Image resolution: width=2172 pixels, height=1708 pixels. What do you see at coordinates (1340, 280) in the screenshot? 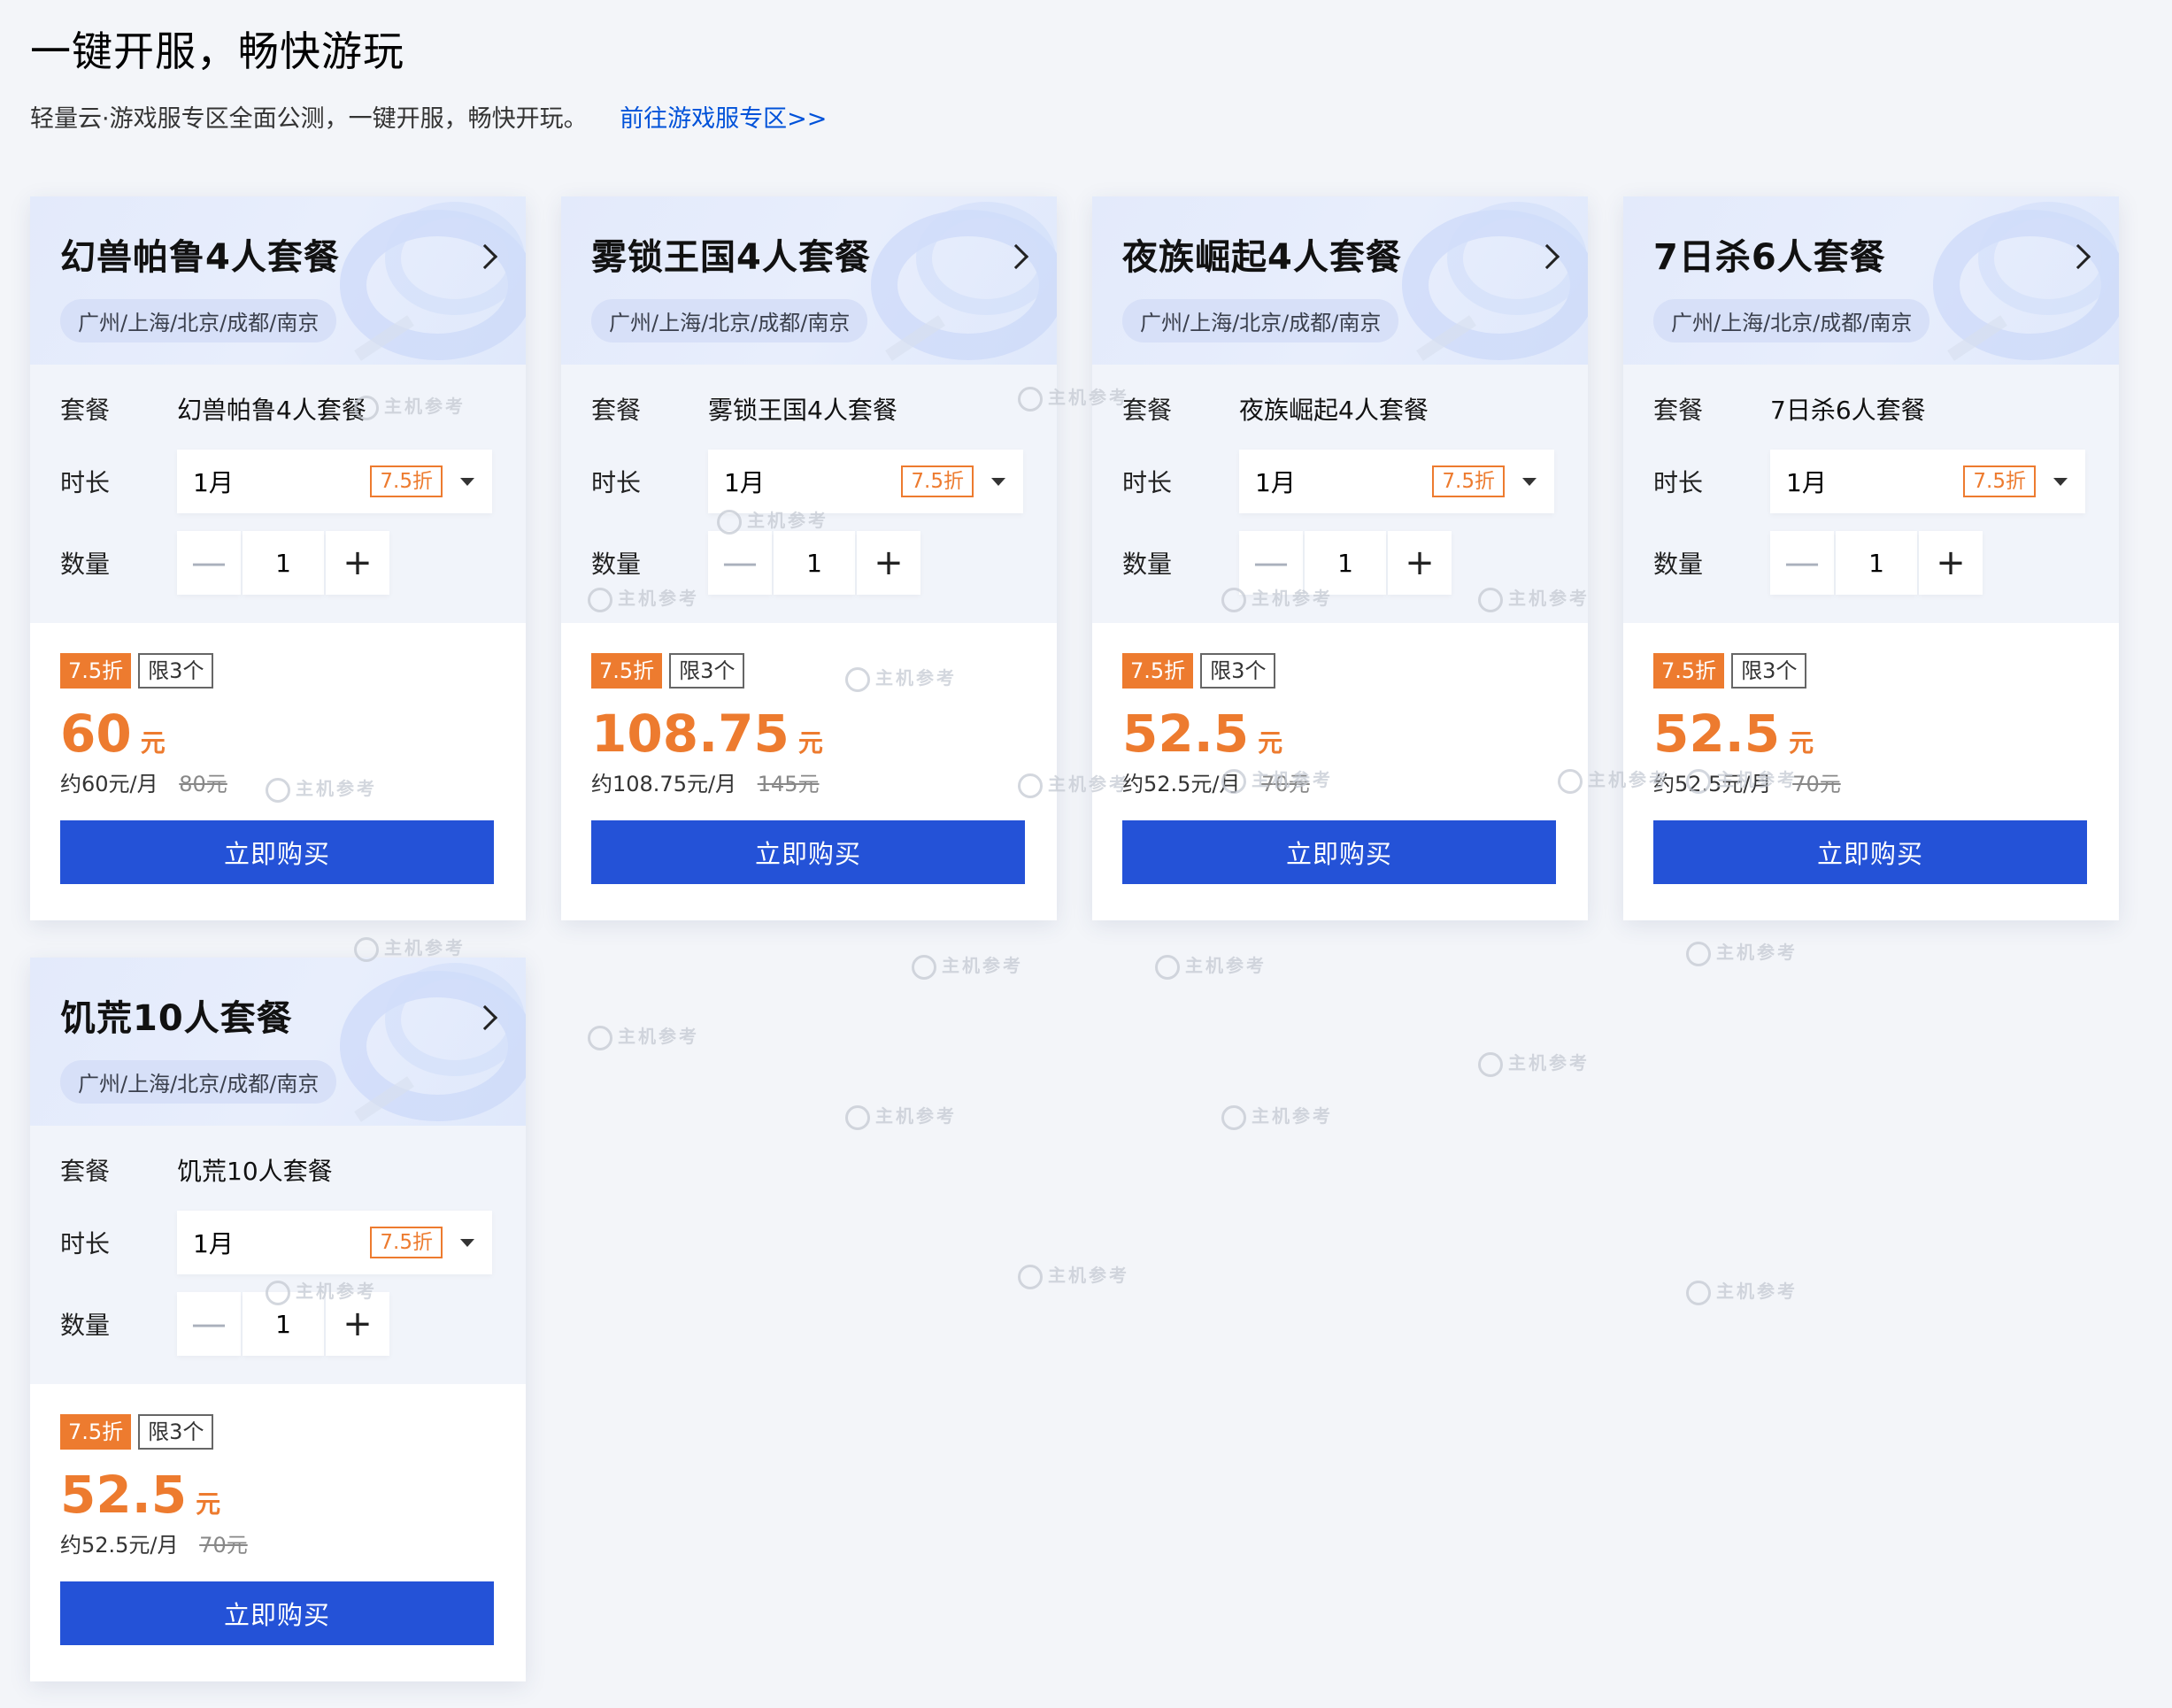
I see `card-header: 夜族崛起4人套餐 广州/上海/北京/成都/南京` at bounding box center [1340, 280].